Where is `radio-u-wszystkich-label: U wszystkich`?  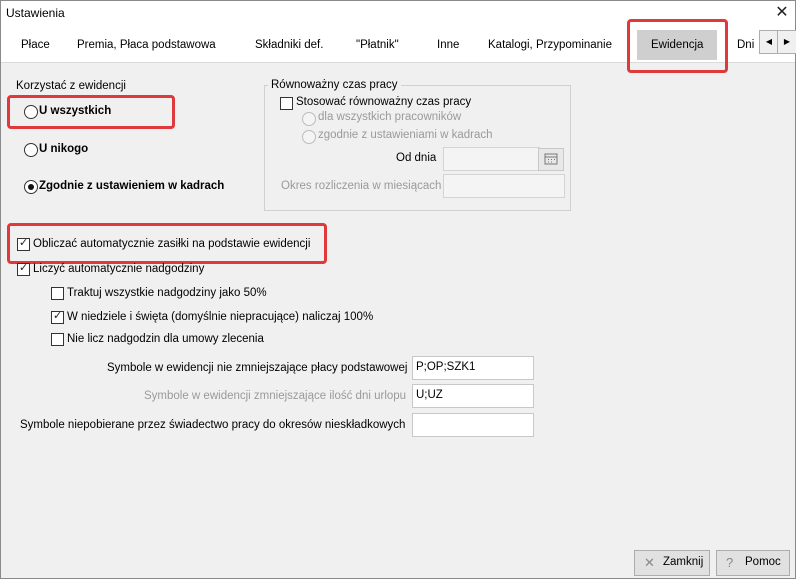
radio-u-wszystkich-label: U wszystkich is located at coordinates (75, 111).